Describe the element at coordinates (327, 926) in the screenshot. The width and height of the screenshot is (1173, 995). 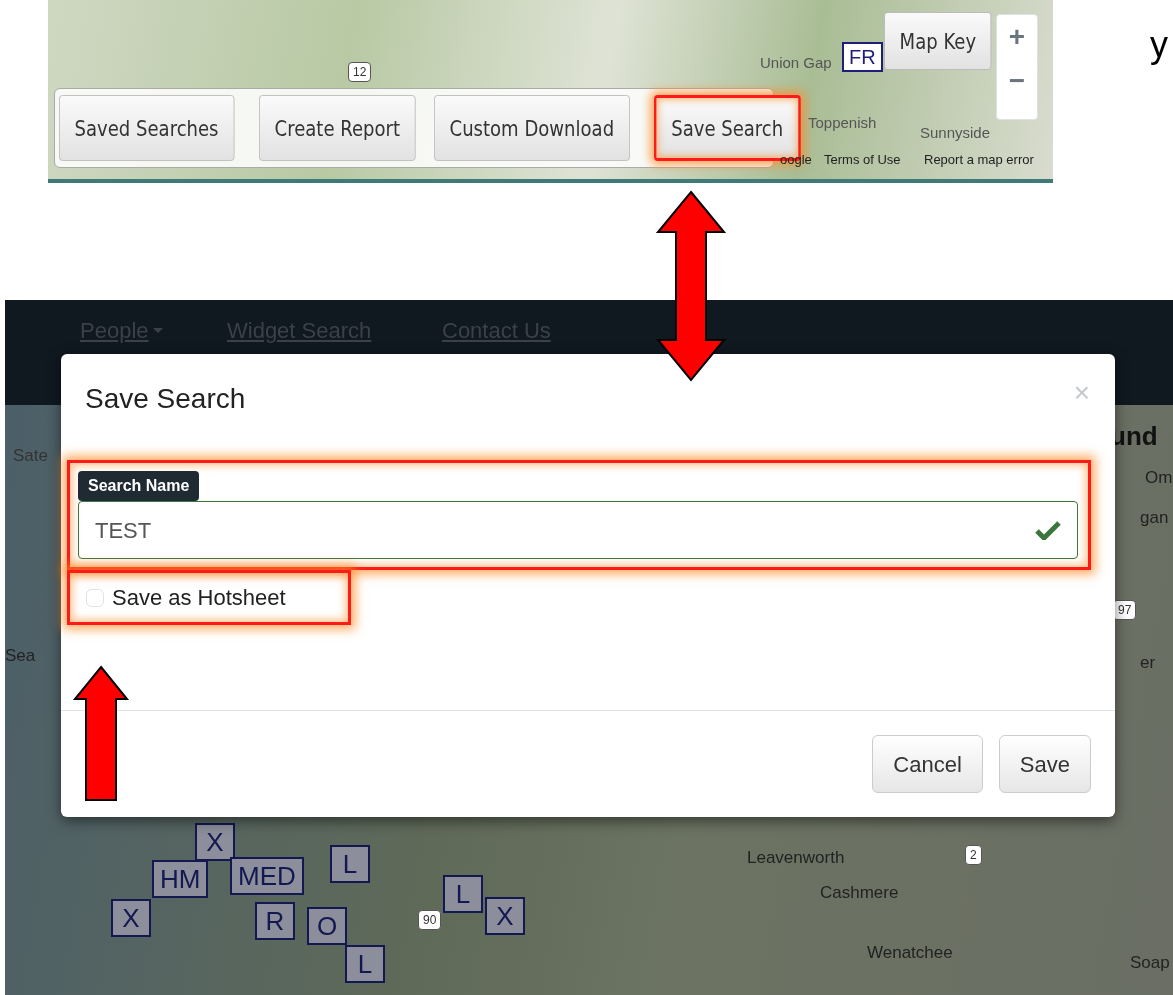
I see `map-marker: O` at that location.